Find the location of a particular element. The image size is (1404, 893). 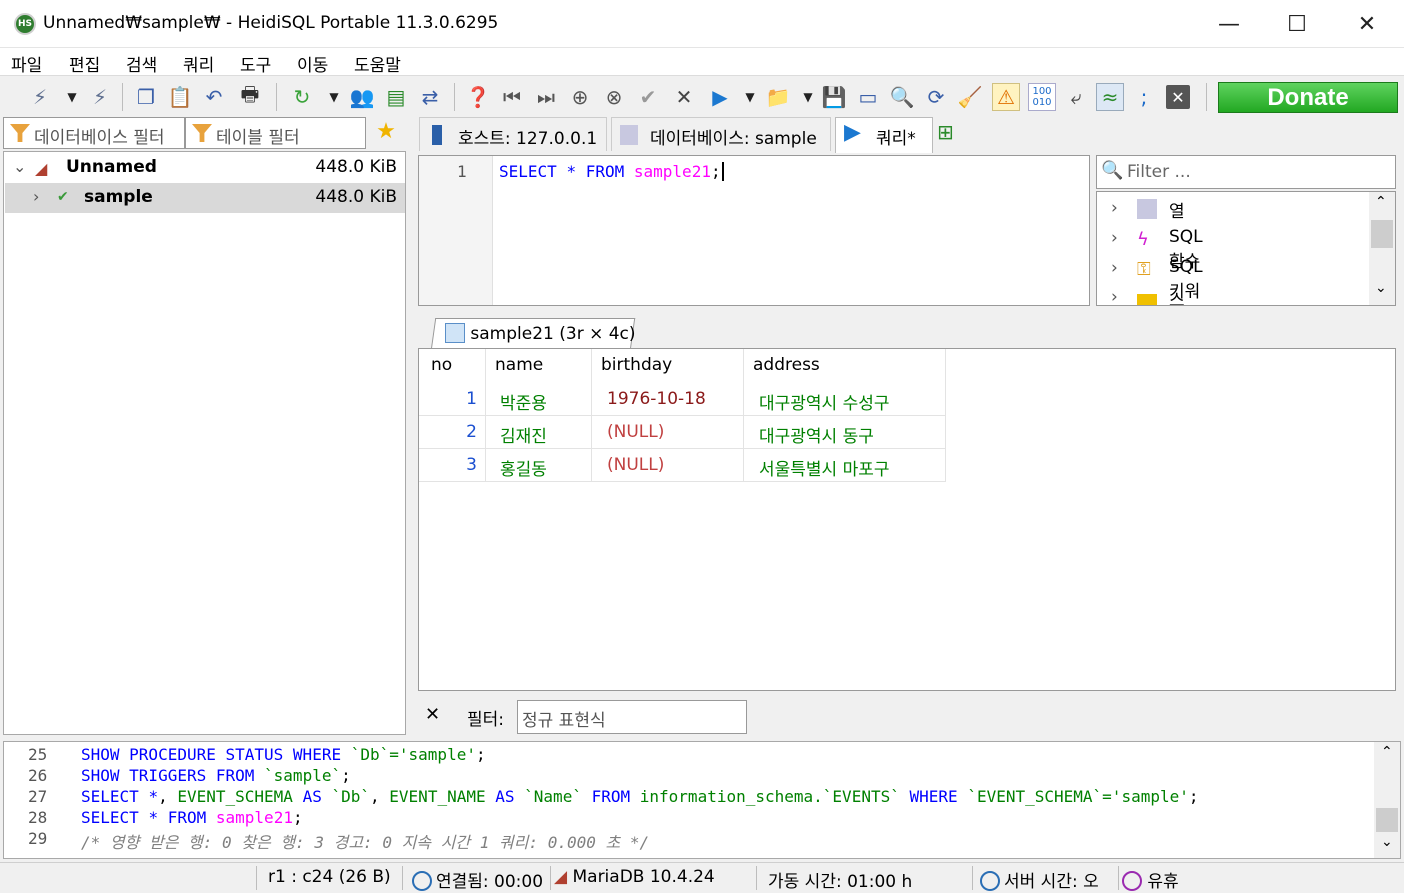

donate-button: Donate is located at coordinates (1308, 97).